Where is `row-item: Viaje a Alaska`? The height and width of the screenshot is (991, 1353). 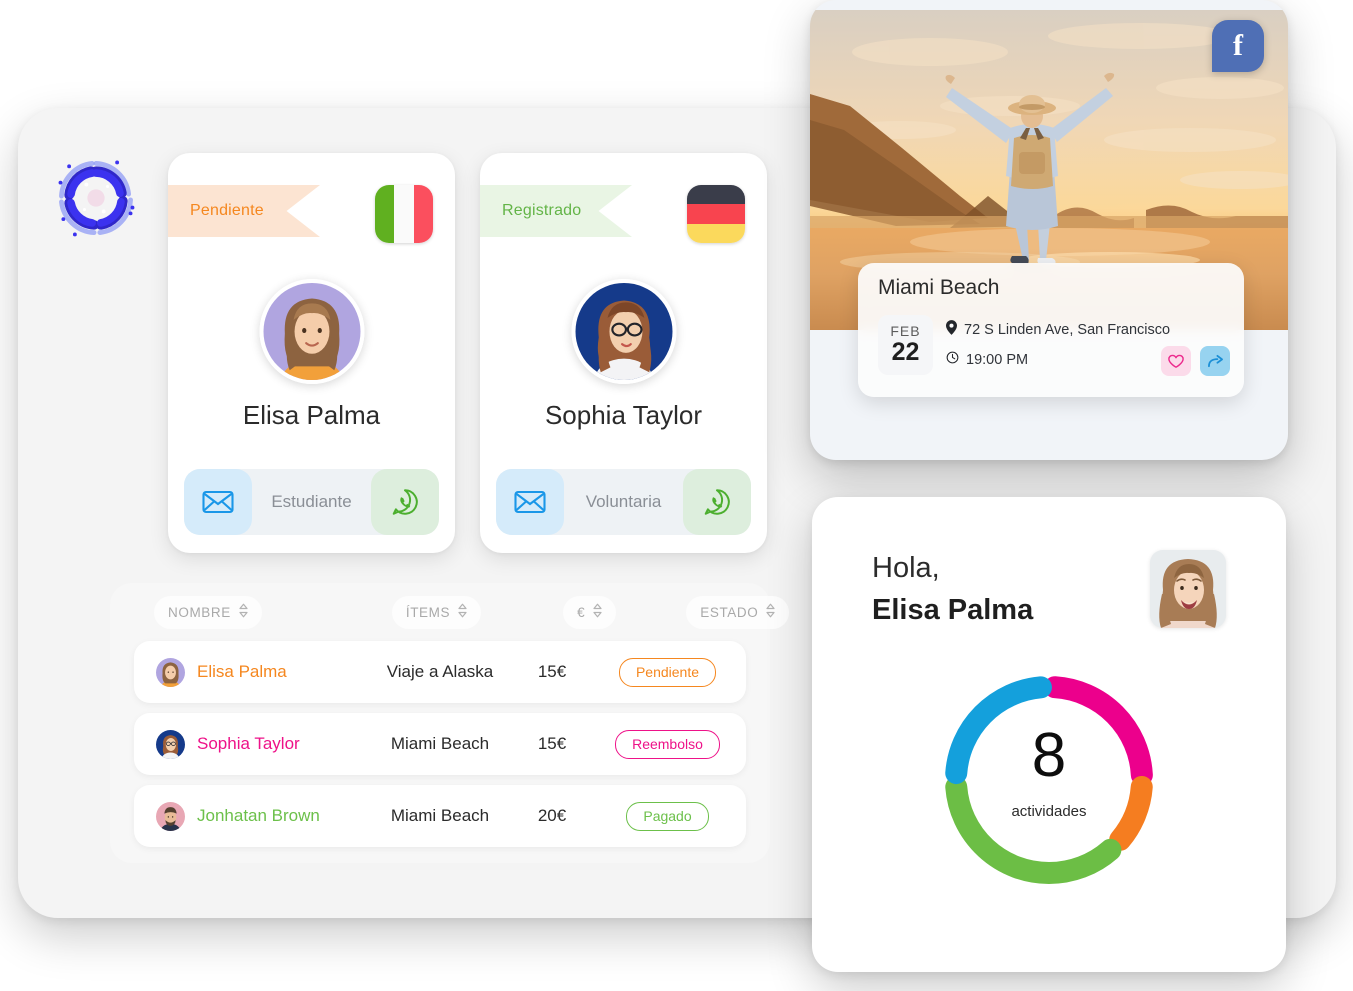 row-item: Viaje a Alaska is located at coordinates (440, 671).